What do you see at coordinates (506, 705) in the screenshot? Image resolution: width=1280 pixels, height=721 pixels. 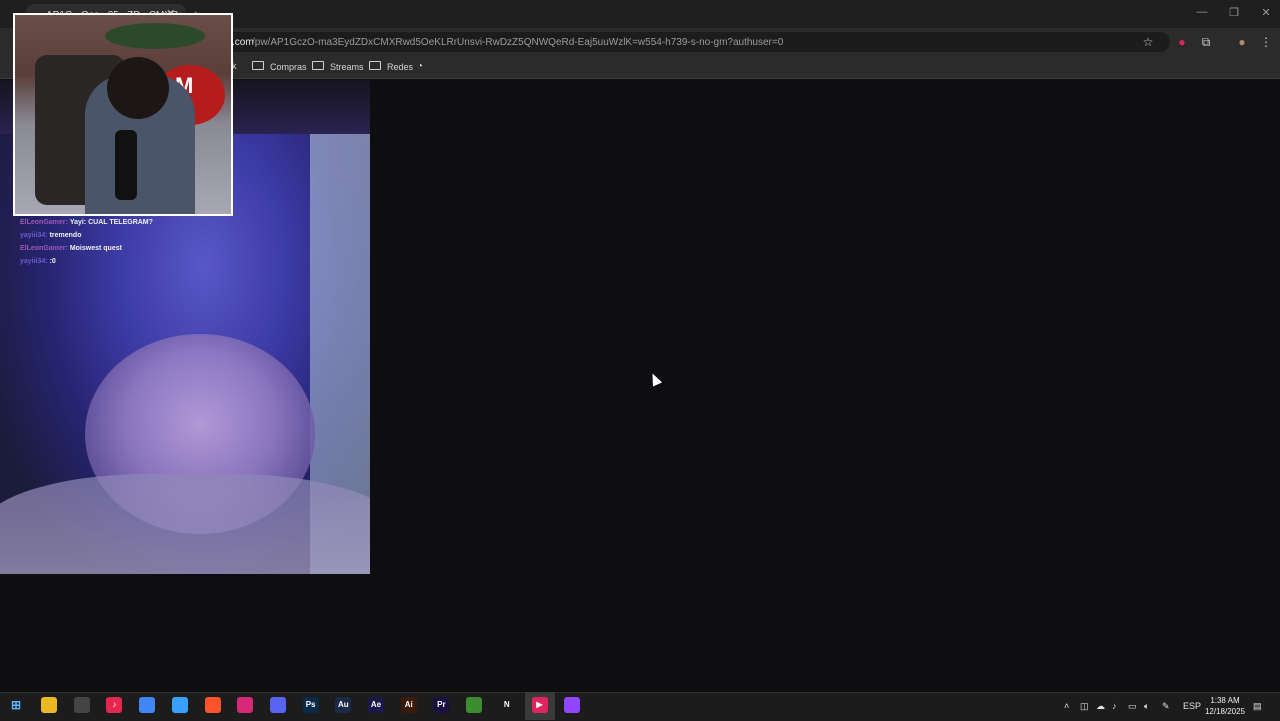 I see `netflix-icon: N` at bounding box center [506, 705].